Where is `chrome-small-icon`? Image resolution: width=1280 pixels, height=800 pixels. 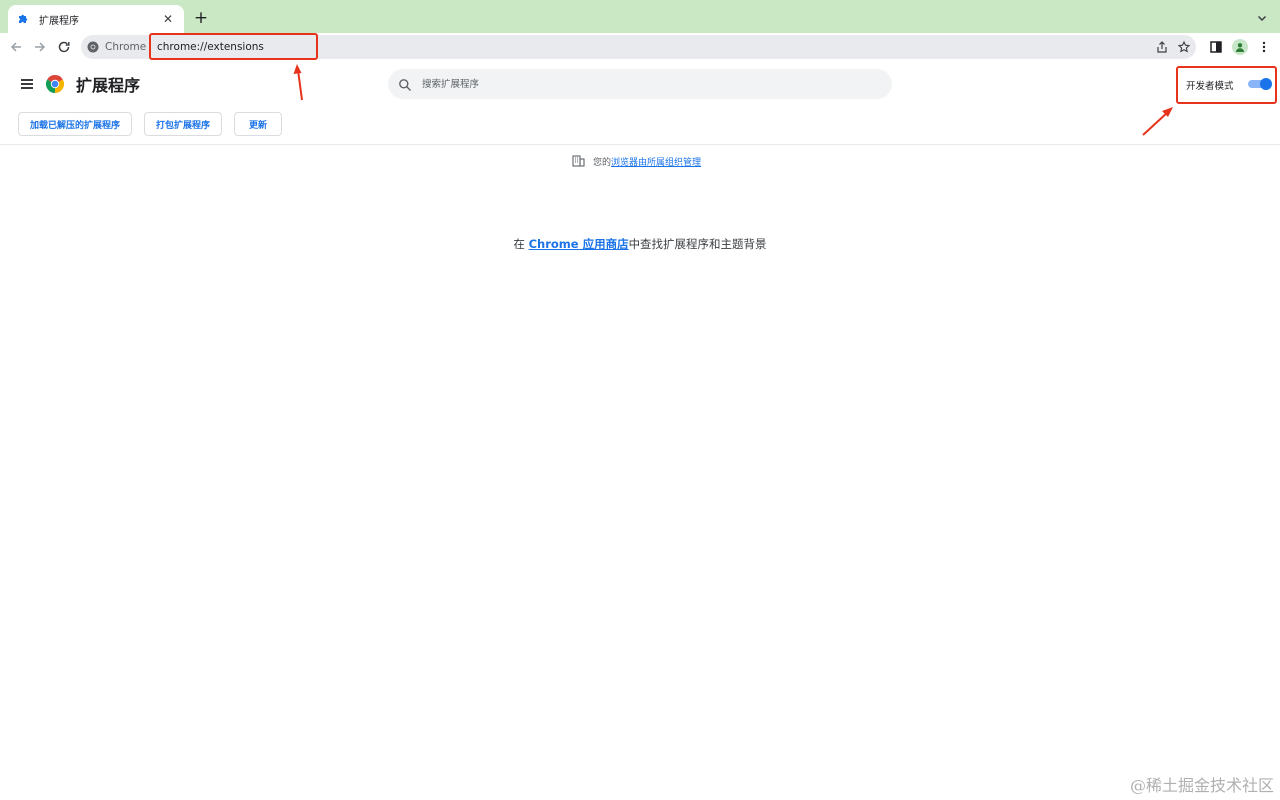
chrome-small-icon is located at coordinates (93, 47).